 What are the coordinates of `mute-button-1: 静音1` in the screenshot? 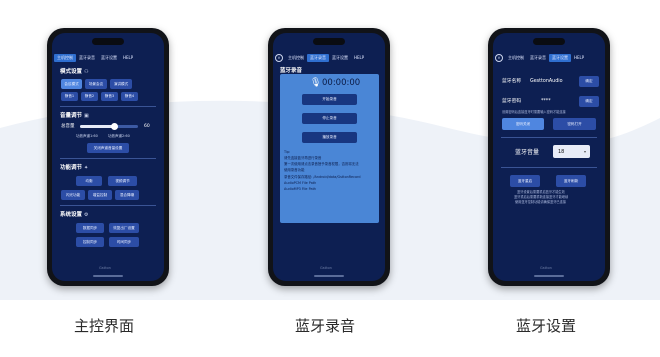 It's located at (69, 96).